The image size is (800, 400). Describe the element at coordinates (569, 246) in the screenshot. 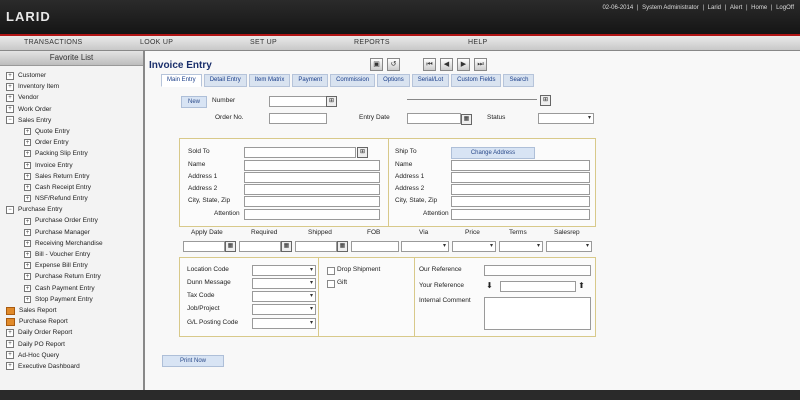

I see `salesrep-select` at that location.